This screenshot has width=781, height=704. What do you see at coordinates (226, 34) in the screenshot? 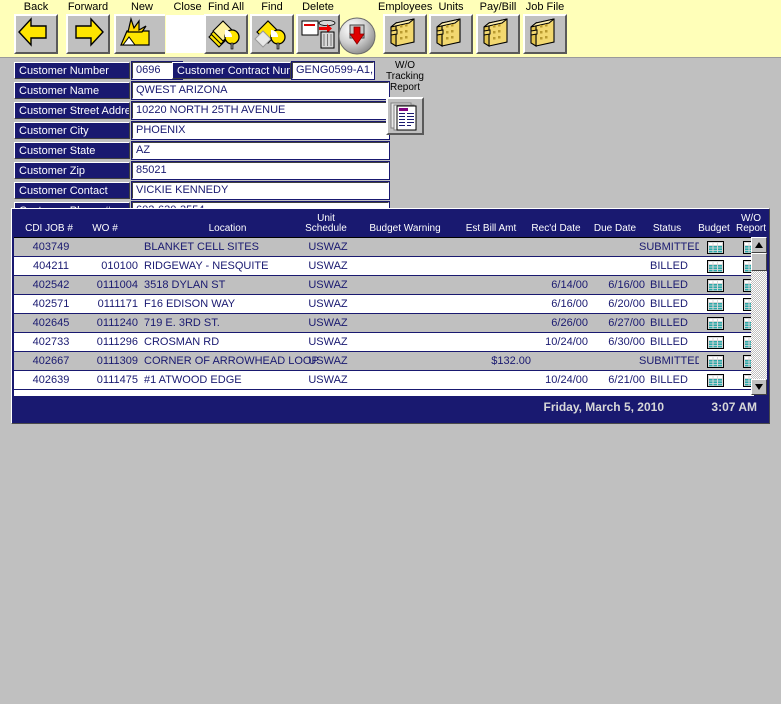
I see `find-all-icon` at bounding box center [226, 34].